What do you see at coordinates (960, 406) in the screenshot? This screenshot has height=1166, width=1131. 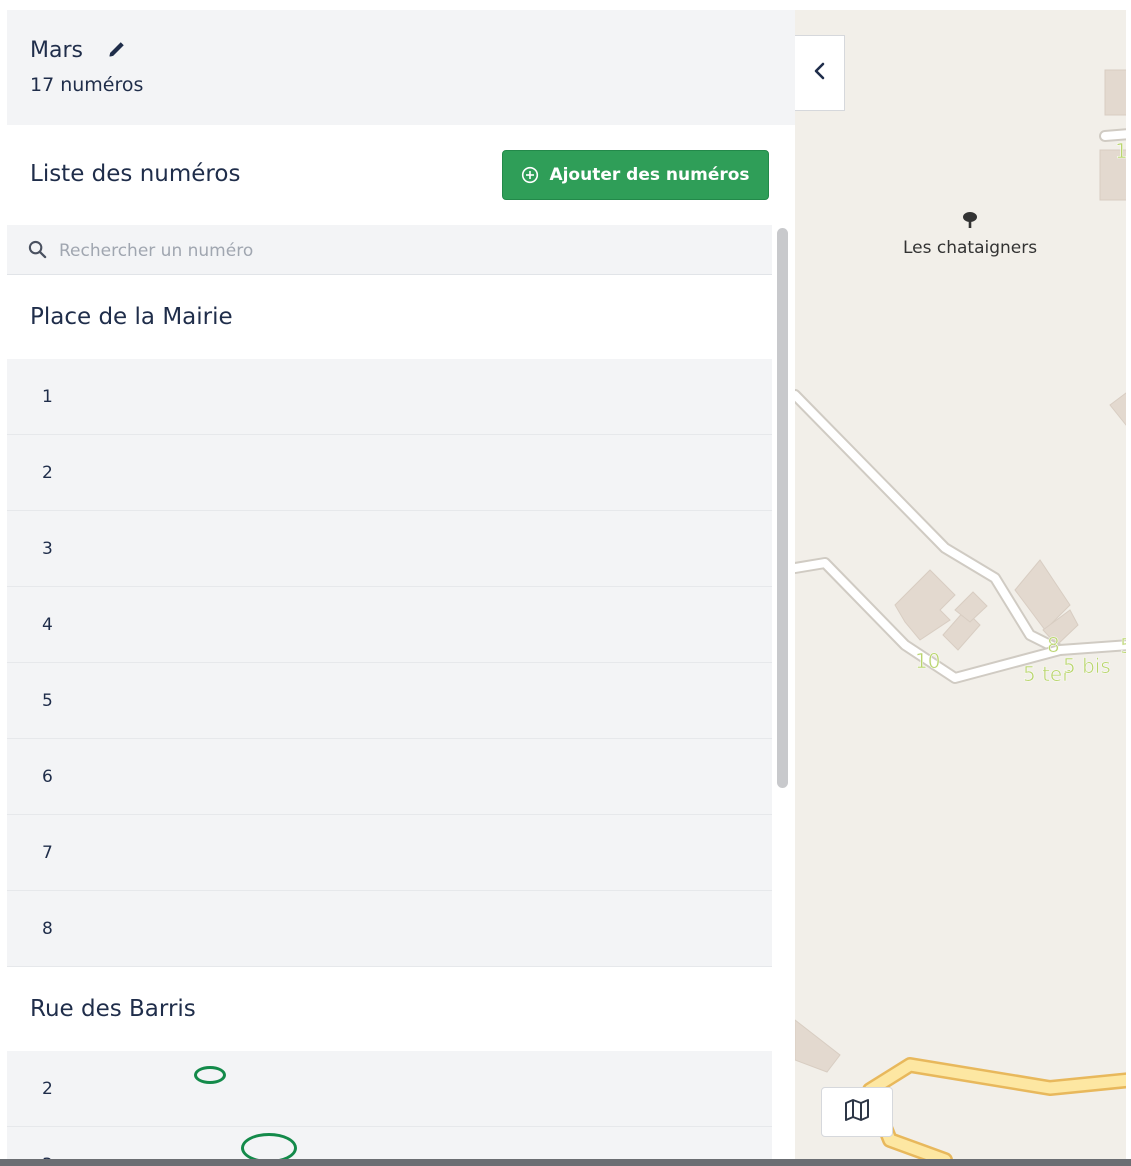 I see `minor-roads` at bounding box center [960, 406].